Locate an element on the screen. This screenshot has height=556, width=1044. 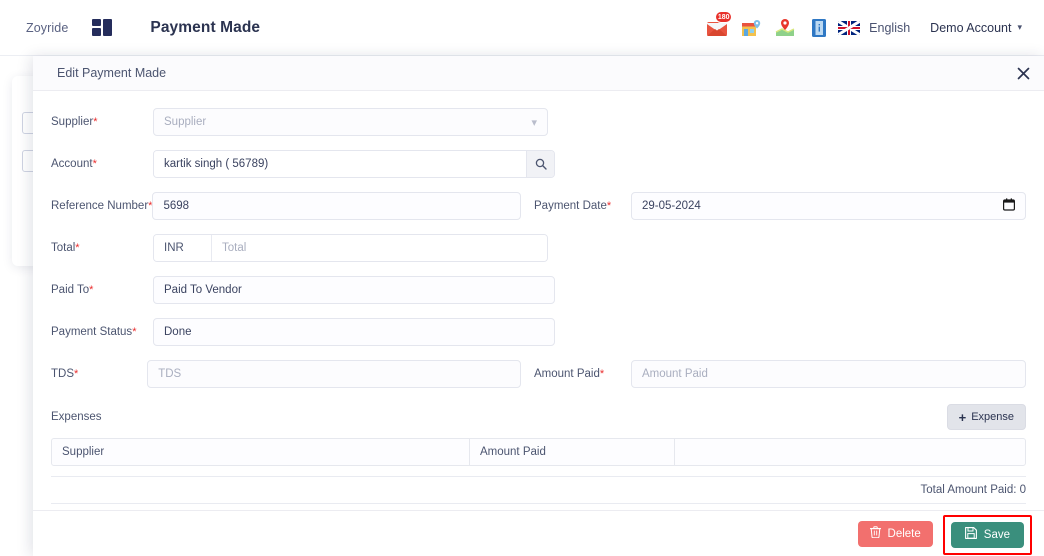
reference-number-input: 5698 is located at coordinates (336, 206).